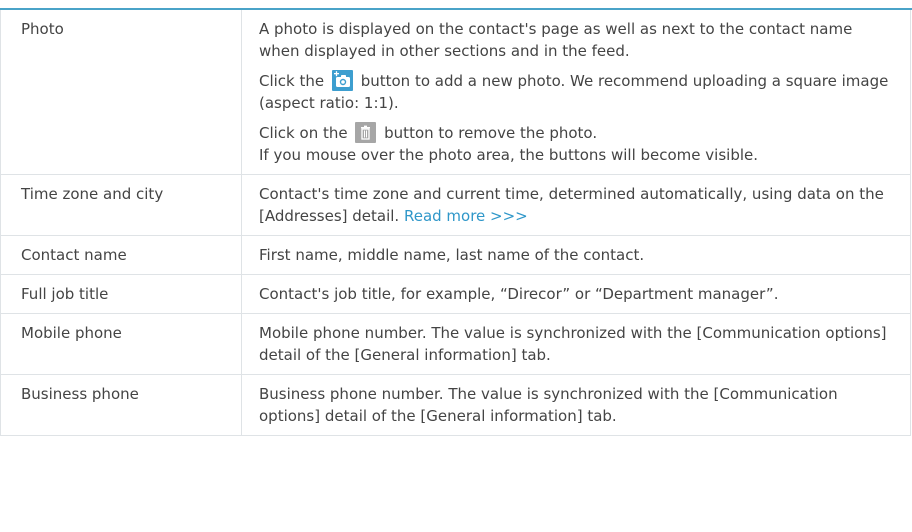 This screenshot has height=532, width=912. I want to click on description-paragraph: Click on the button to remove the photo., so click(577, 133).